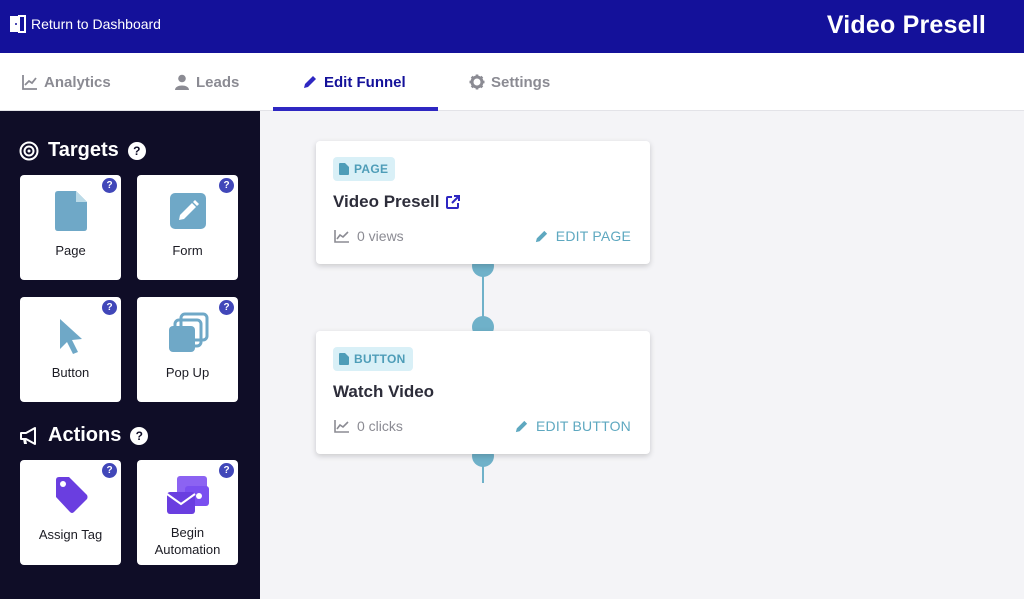  I want to click on tile-label-line-2: Automation, so click(187, 549).